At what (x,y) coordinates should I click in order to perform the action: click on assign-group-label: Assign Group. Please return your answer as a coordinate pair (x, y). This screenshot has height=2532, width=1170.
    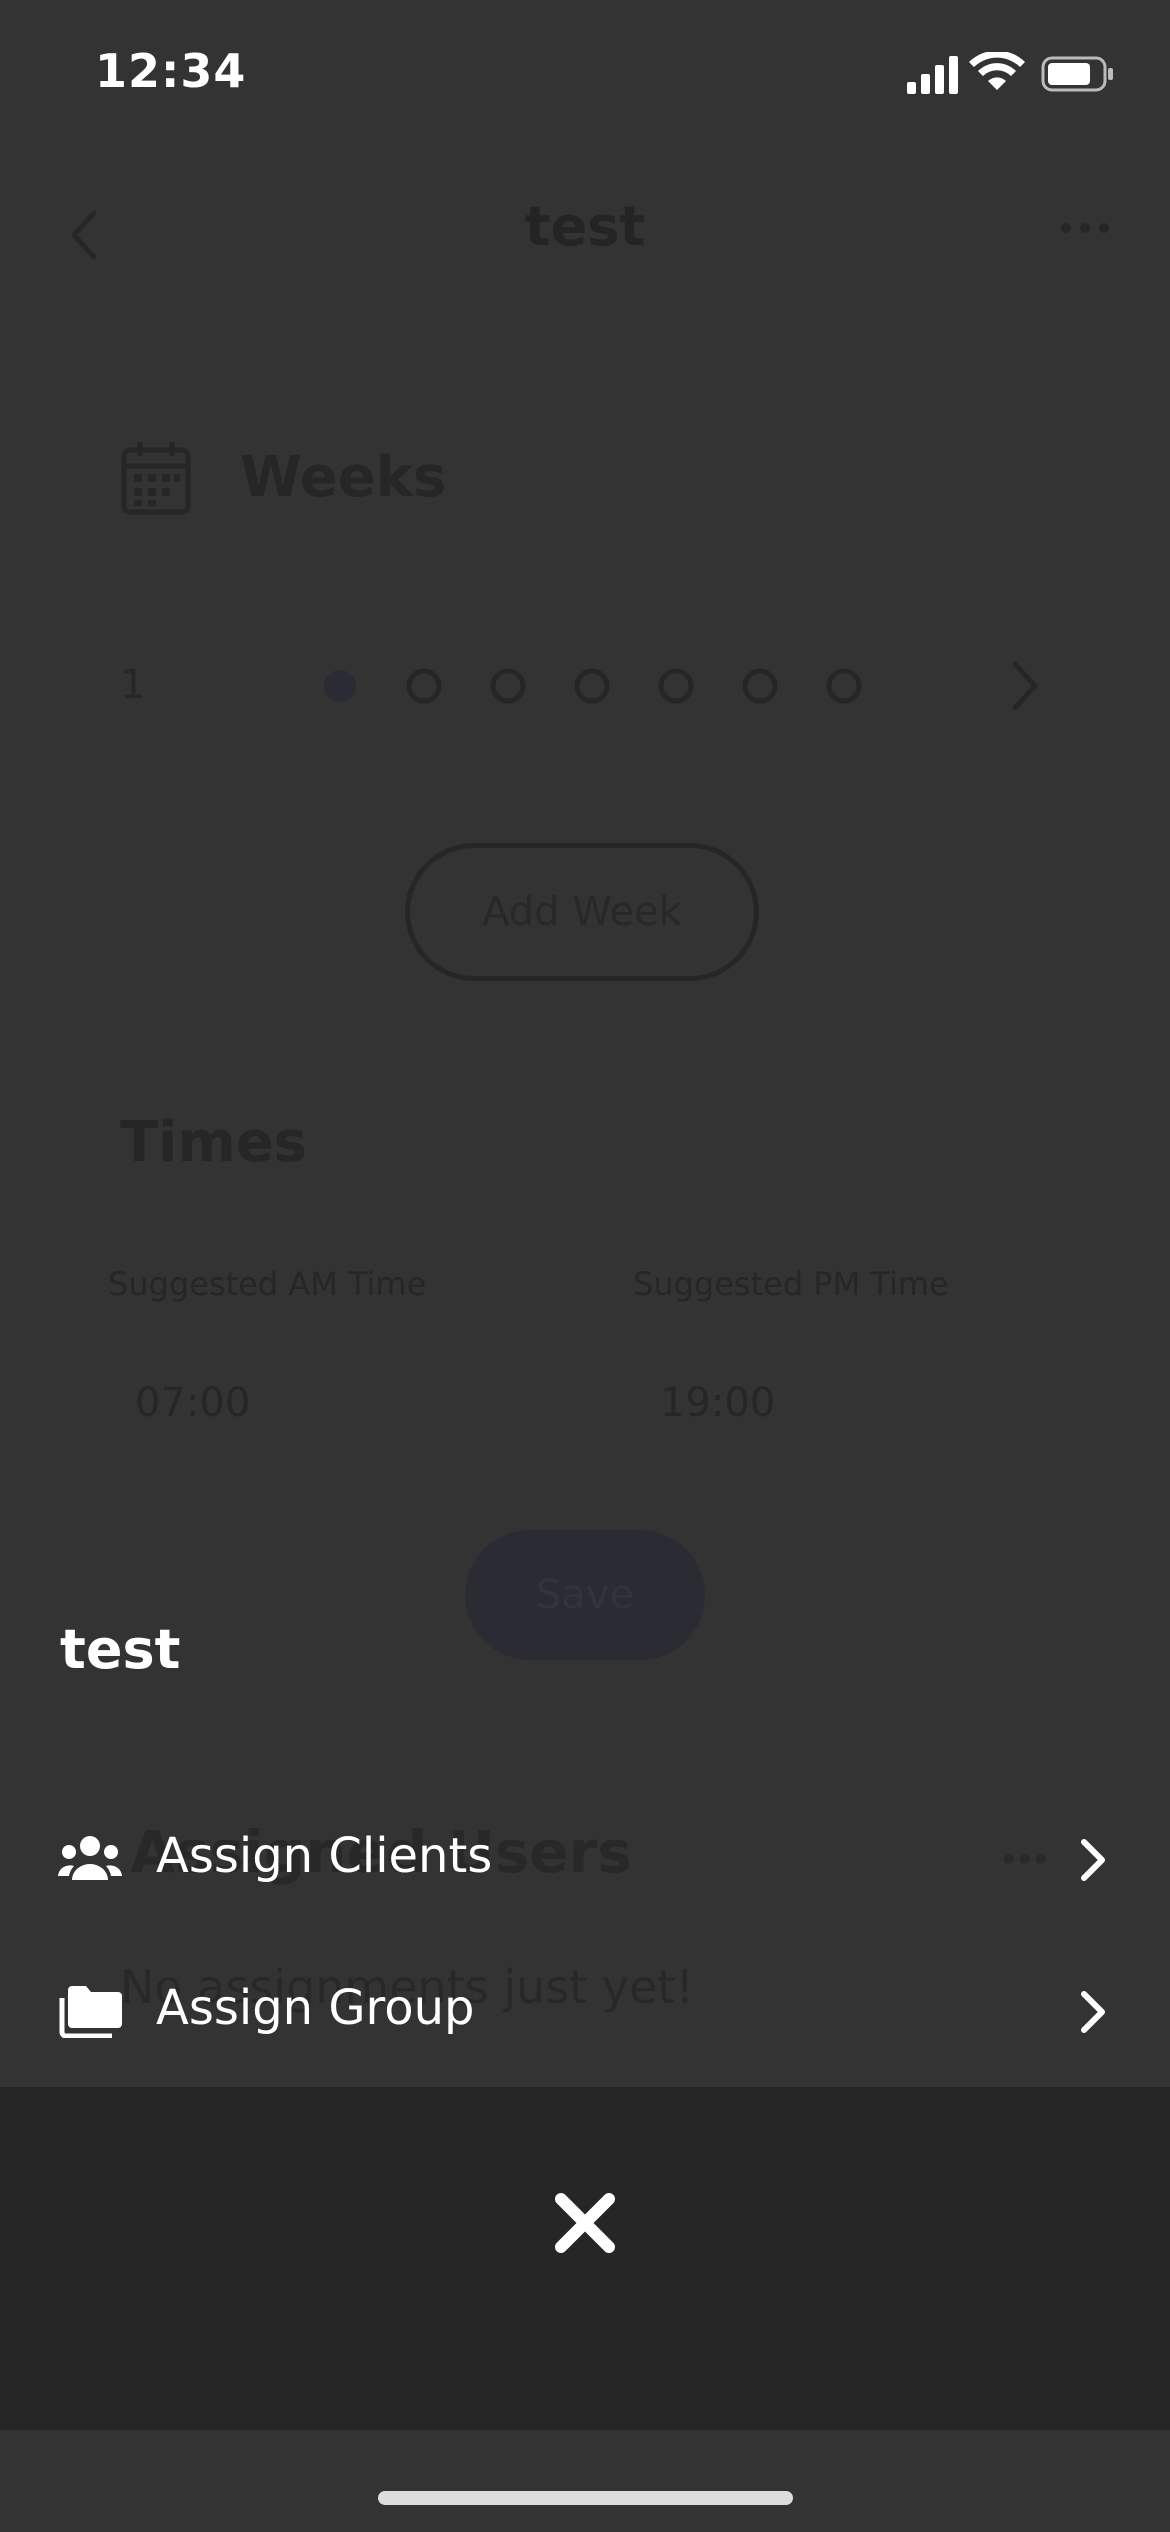
    Looking at the image, I should click on (315, 2008).